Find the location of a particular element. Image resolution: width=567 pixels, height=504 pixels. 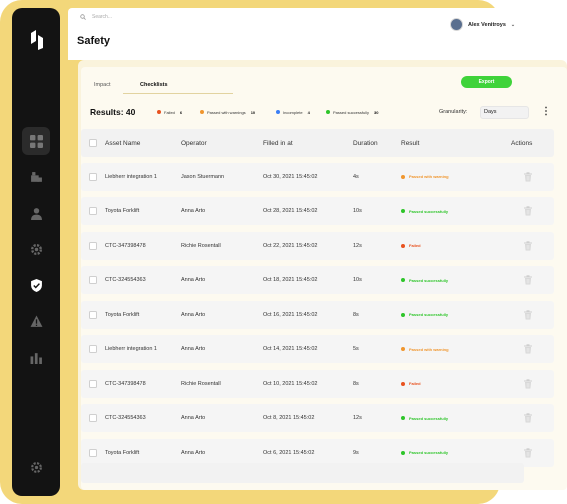

header-asset: Asset Name is located at coordinates (122, 143).